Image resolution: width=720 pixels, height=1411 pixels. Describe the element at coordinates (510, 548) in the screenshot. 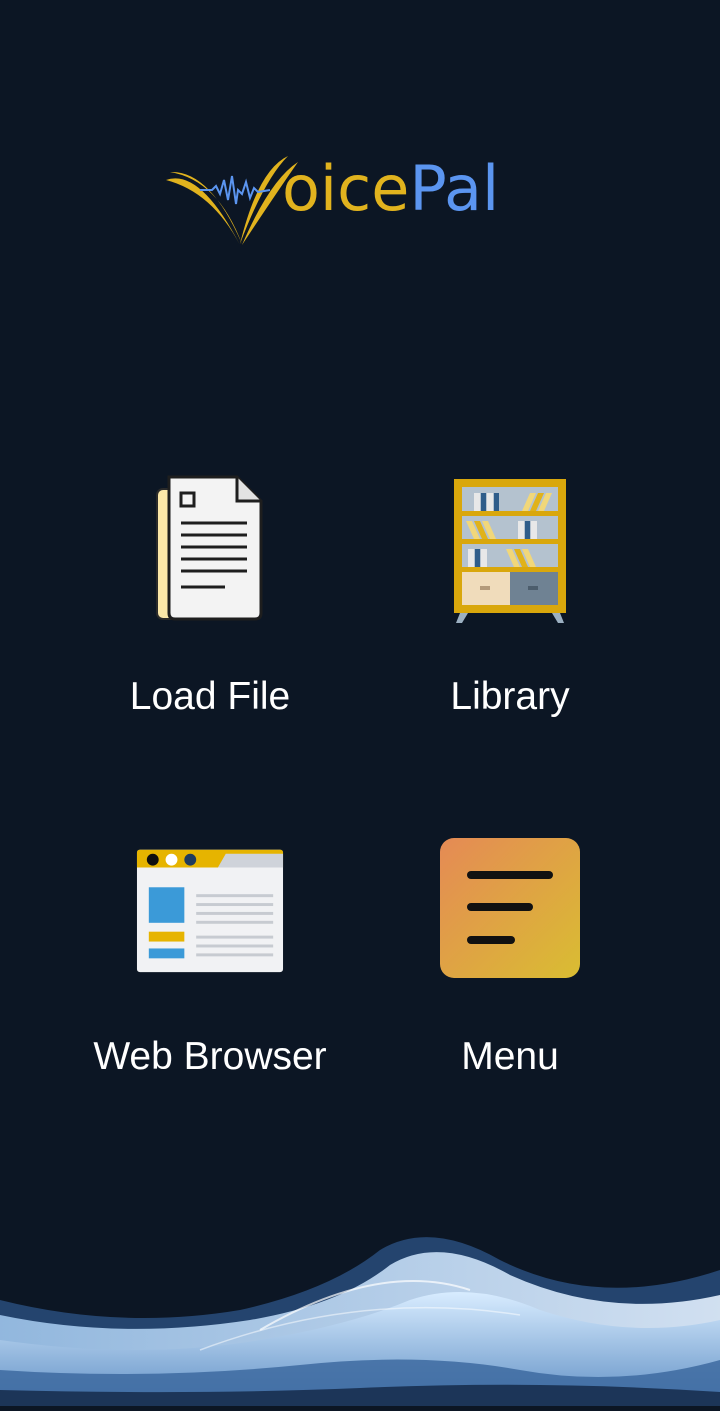

I see `bookshelf-icon` at that location.